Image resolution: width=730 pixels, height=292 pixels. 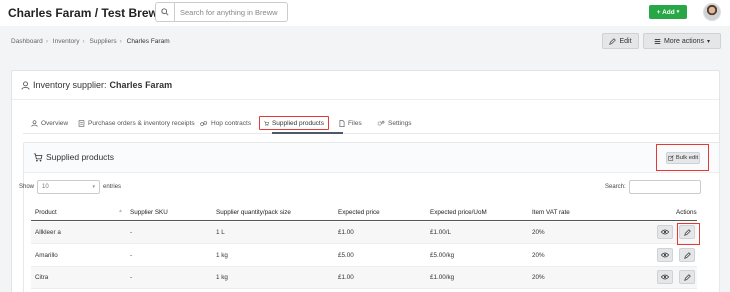 What do you see at coordinates (712, 12) in the screenshot?
I see `avatar` at bounding box center [712, 12].